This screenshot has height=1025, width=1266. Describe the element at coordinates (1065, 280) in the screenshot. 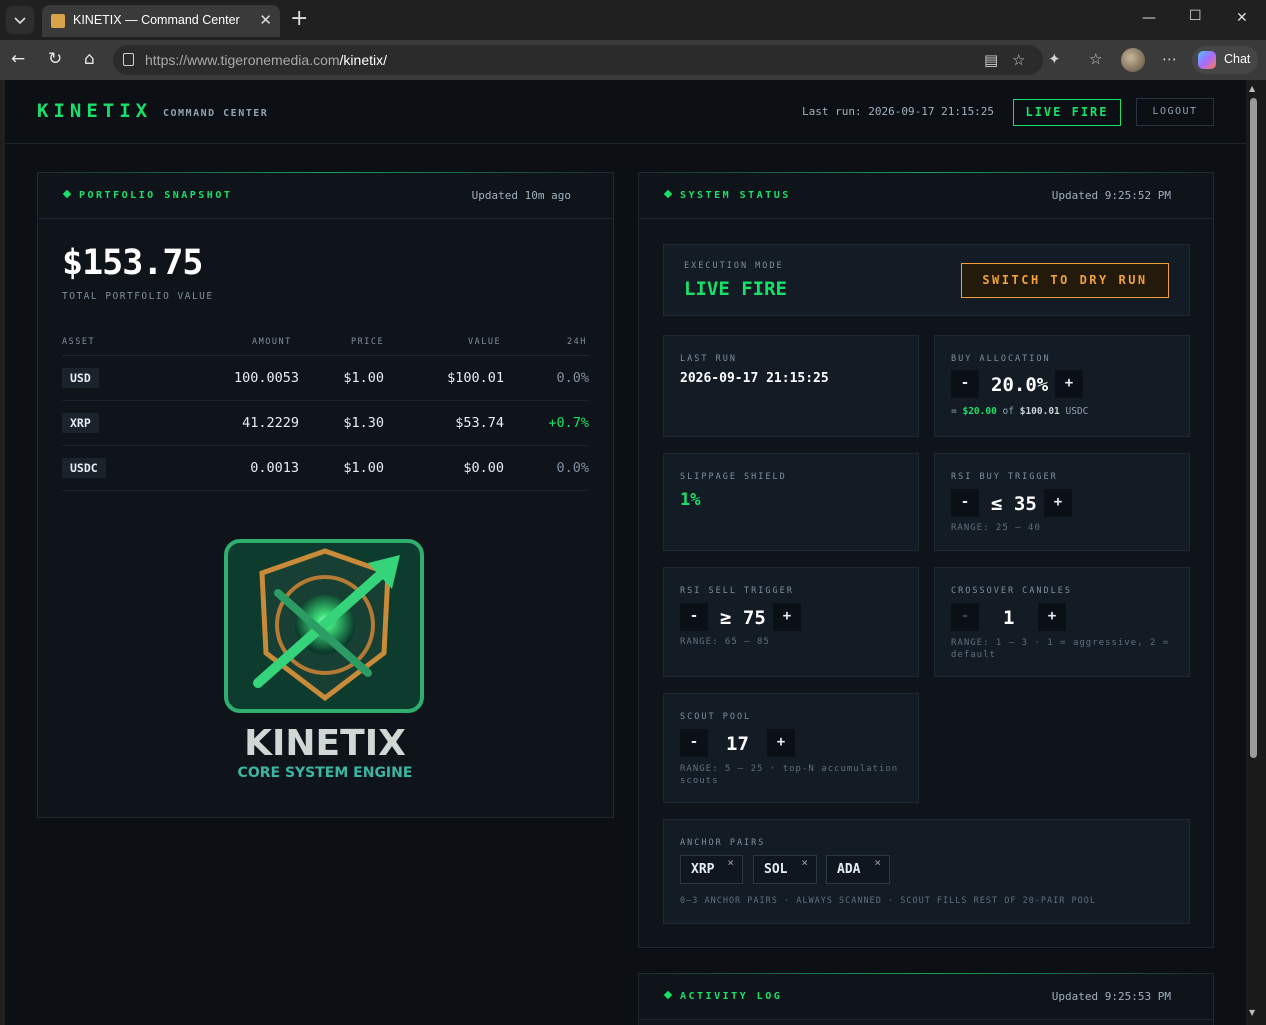

I see `switch-to-dry-run-button: SWITCH TO DRY RUN` at that location.